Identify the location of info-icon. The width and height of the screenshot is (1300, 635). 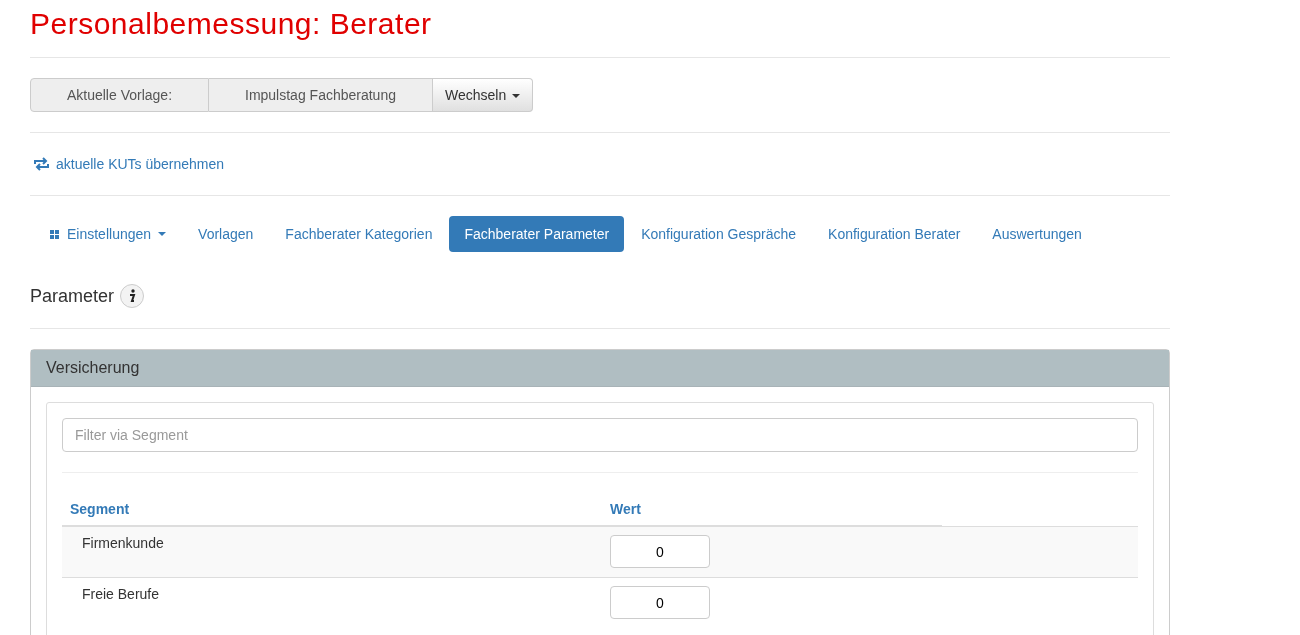
(132, 296).